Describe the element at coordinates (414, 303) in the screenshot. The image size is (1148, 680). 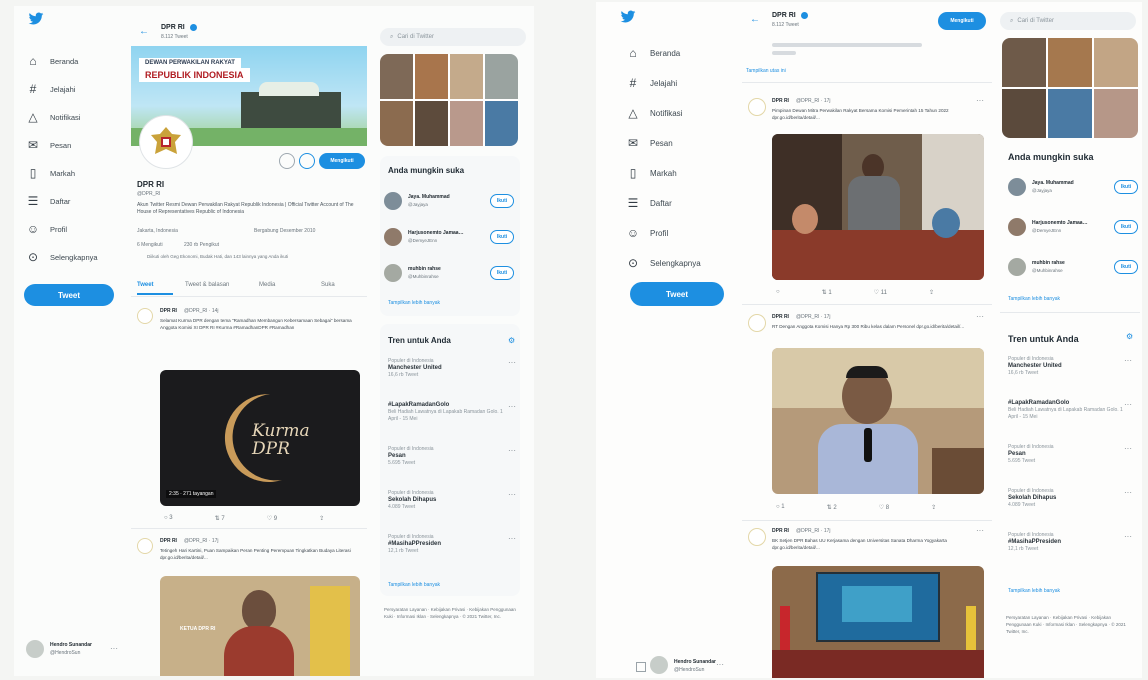
I see `show-more-link: Tampilkan lebih banyak` at that location.